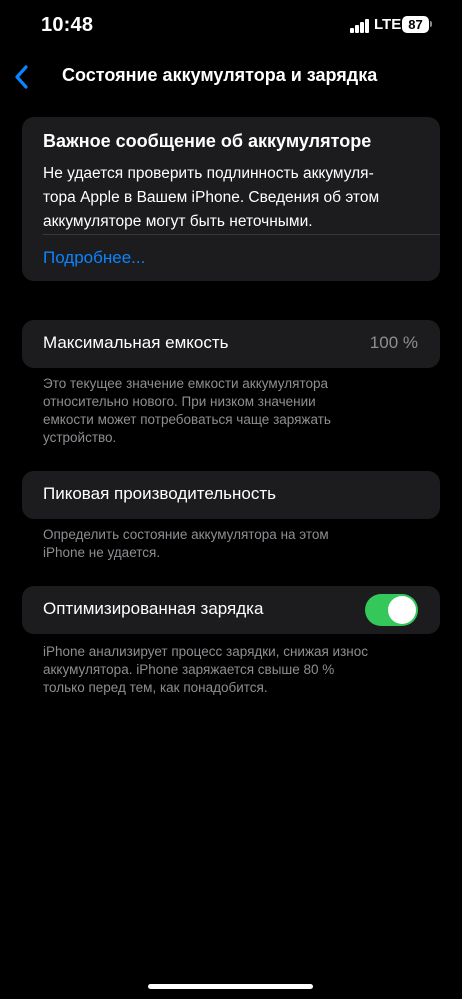 Image resolution: width=462 pixels, height=999 pixels. I want to click on optimized-charging-toggle, so click(391, 610).